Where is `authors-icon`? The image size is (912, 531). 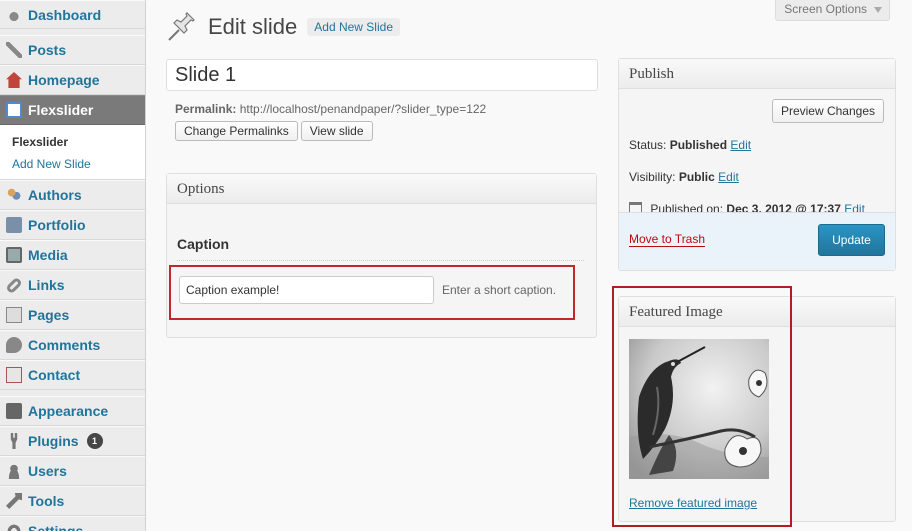
authors-icon is located at coordinates (14, 195).